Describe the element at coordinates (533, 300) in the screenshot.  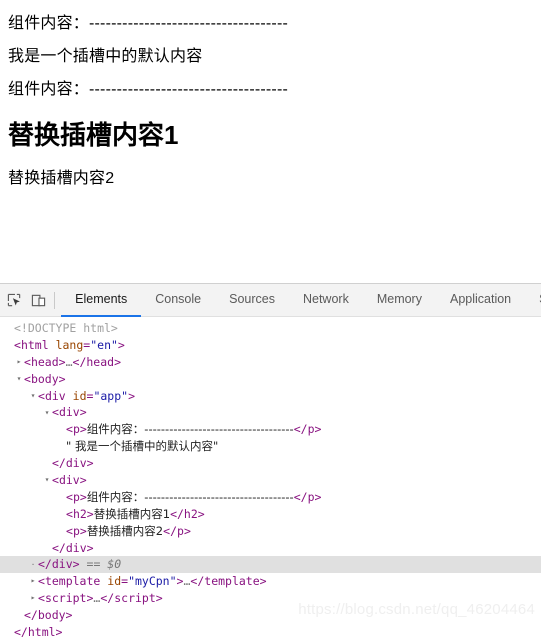
I see `tab-security: Security` at that location.